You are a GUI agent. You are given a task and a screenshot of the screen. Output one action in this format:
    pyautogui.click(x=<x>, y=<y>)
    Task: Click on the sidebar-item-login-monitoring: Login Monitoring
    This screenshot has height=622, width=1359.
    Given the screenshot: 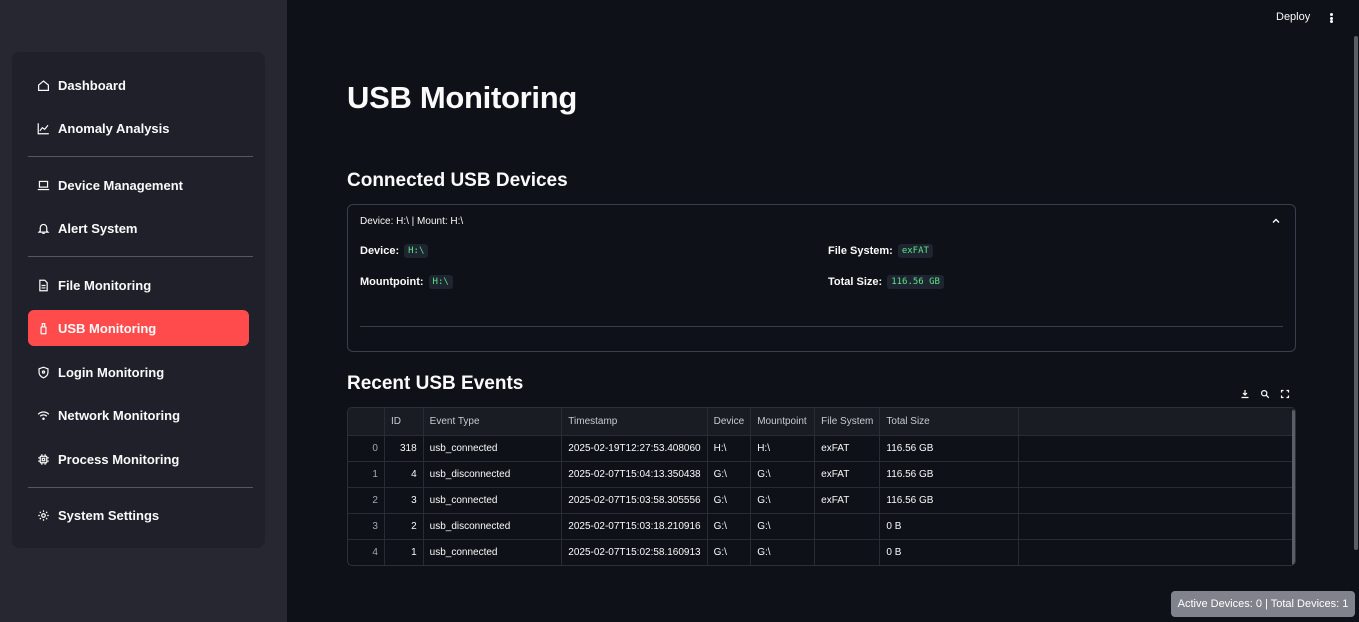 What is the action you would take?
    pyautogui.click(x=138, y=372)
    